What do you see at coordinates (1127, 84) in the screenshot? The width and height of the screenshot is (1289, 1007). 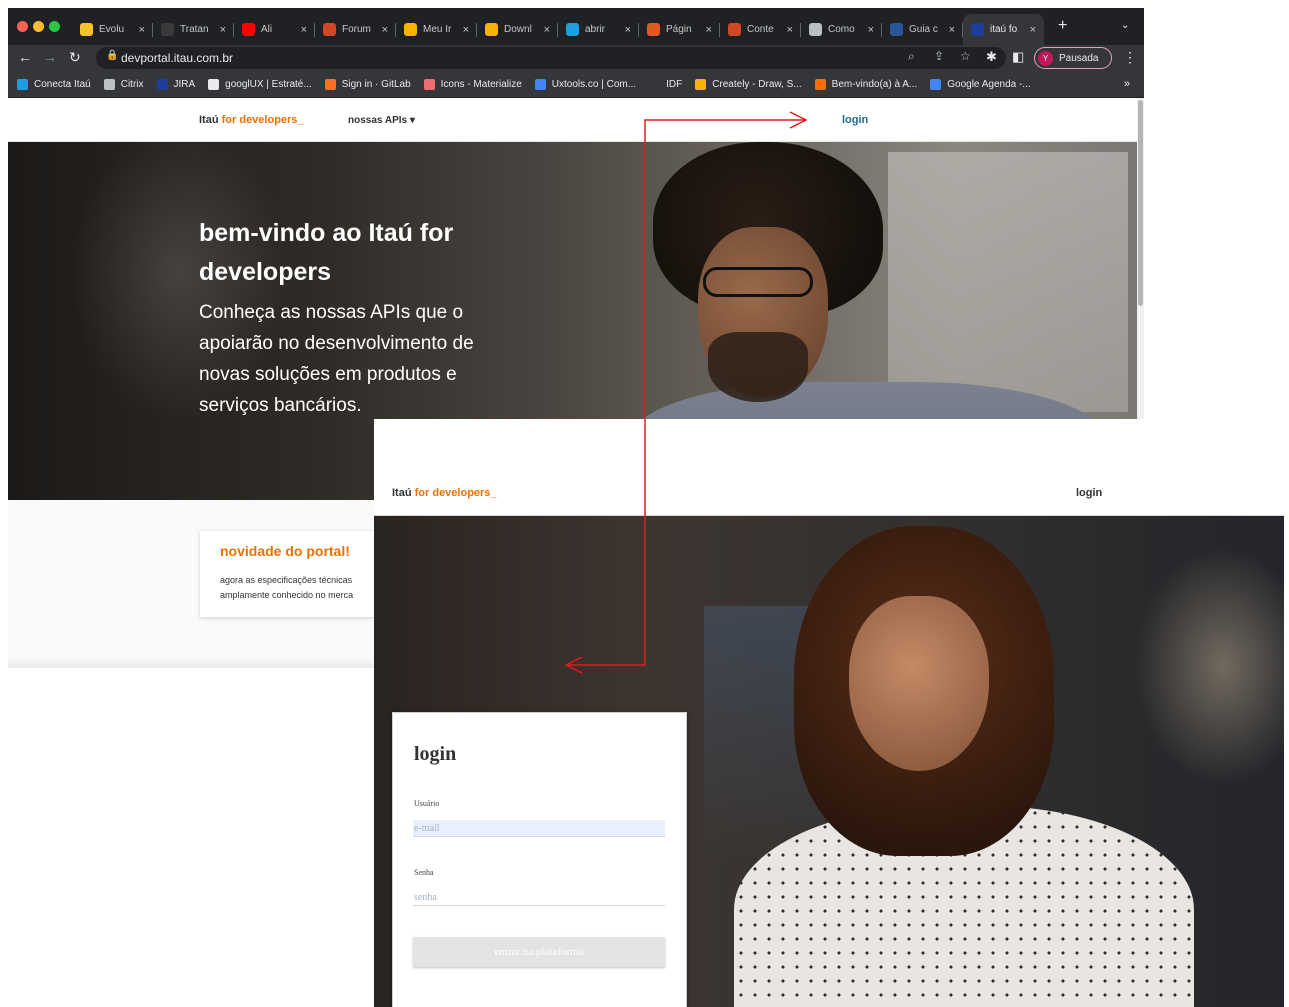 I see `bookmarks-overflow-icon: »` at bounding box center [1127, 84].